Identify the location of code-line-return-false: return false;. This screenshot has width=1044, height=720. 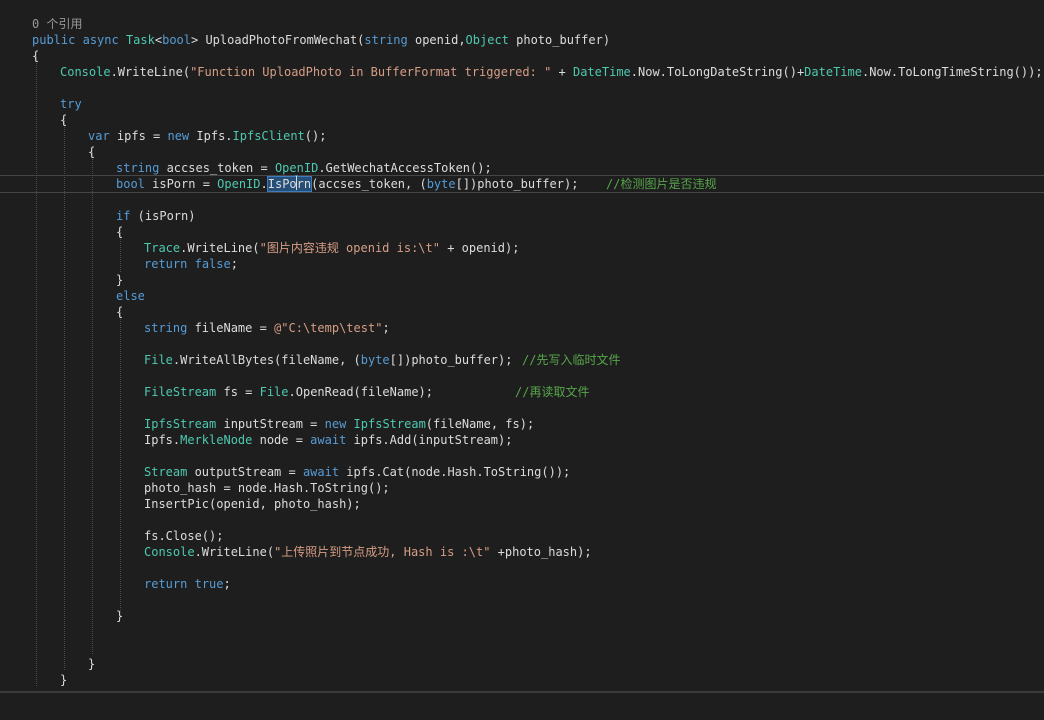
(522, 264).